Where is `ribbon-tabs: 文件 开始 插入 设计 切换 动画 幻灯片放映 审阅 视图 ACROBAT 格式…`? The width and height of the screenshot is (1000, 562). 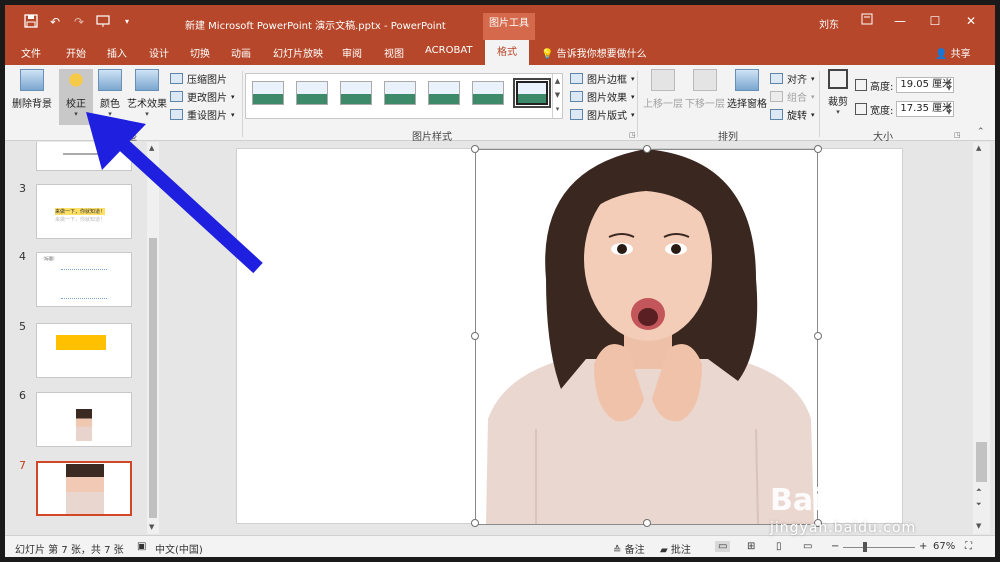
ribbon-tabs: 文件 开始 插入 设计 切换 动画 幻灯片放映 审阅 视图 ACROBAT 格式… is located at coordinates (500, 52).